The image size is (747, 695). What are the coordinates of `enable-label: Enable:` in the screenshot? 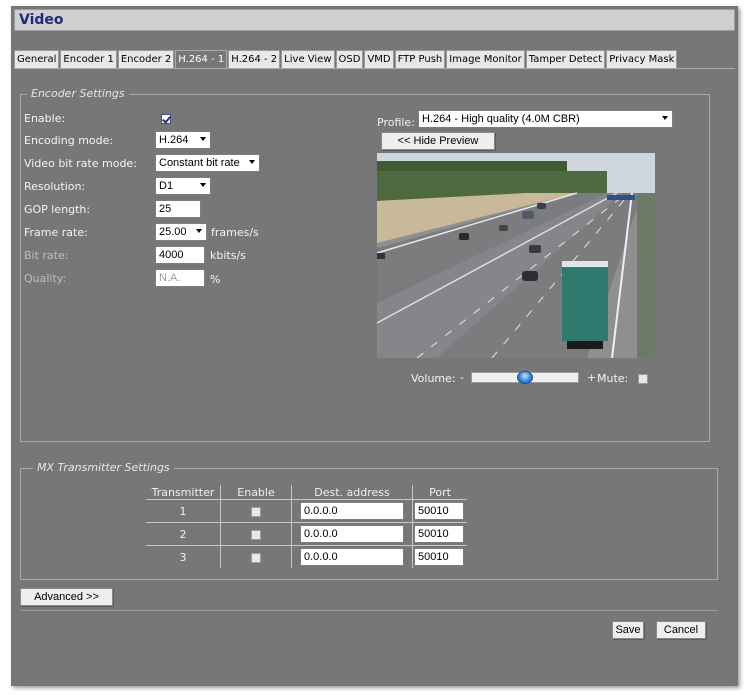 It's located at (45, 118).